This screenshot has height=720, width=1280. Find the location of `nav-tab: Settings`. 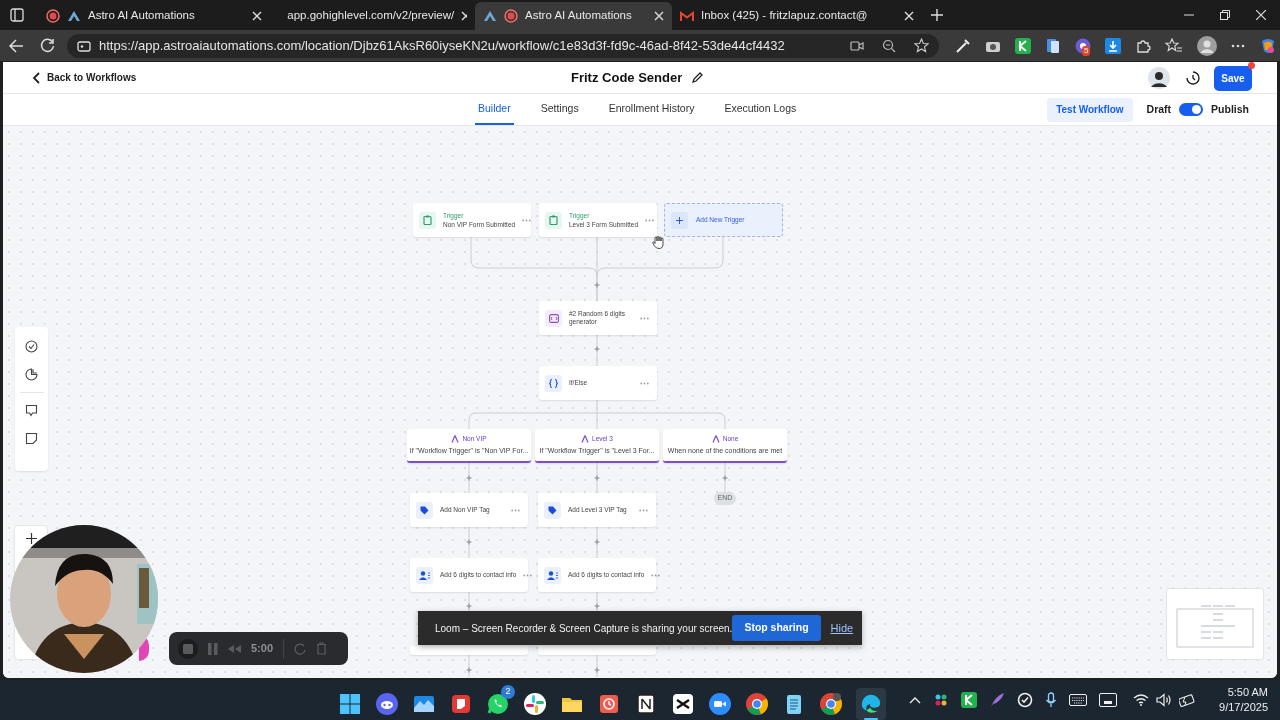

nav-tab: Settings is located at coordinates (559, 109).